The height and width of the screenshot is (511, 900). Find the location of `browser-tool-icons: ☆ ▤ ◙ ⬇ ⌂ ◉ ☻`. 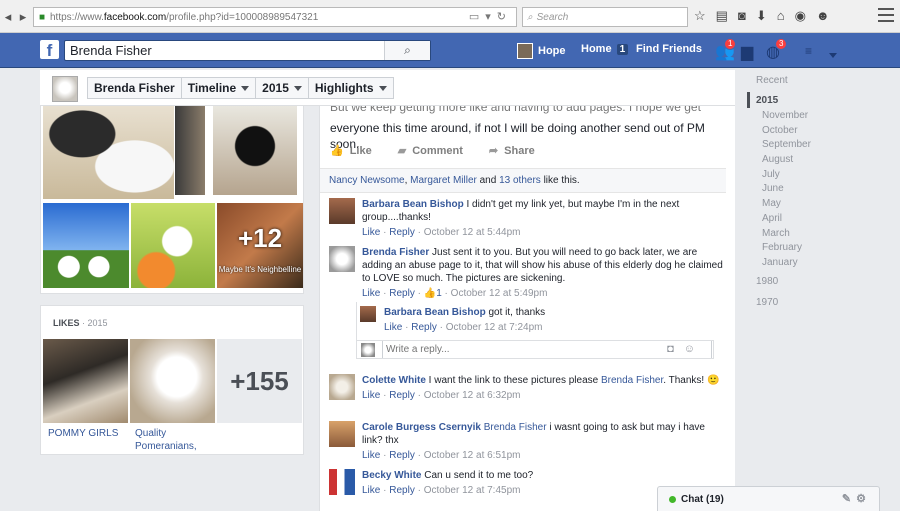

browser-tool-icons: ☆ ▤ ◙ ⬇ ⌂ ◉ ☻ is located at coordinates (762, 16).